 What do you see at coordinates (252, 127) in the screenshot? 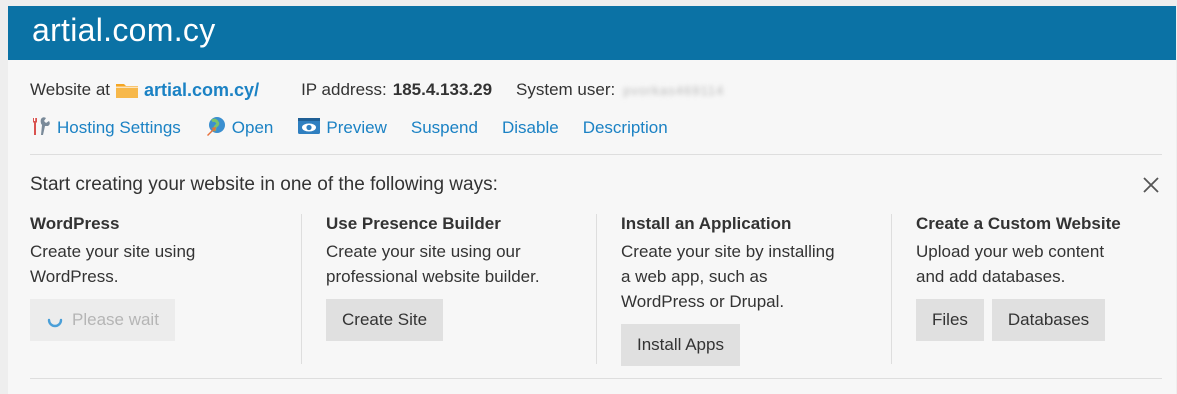
I see `open-label: Open` at bounding box center [252, 127].